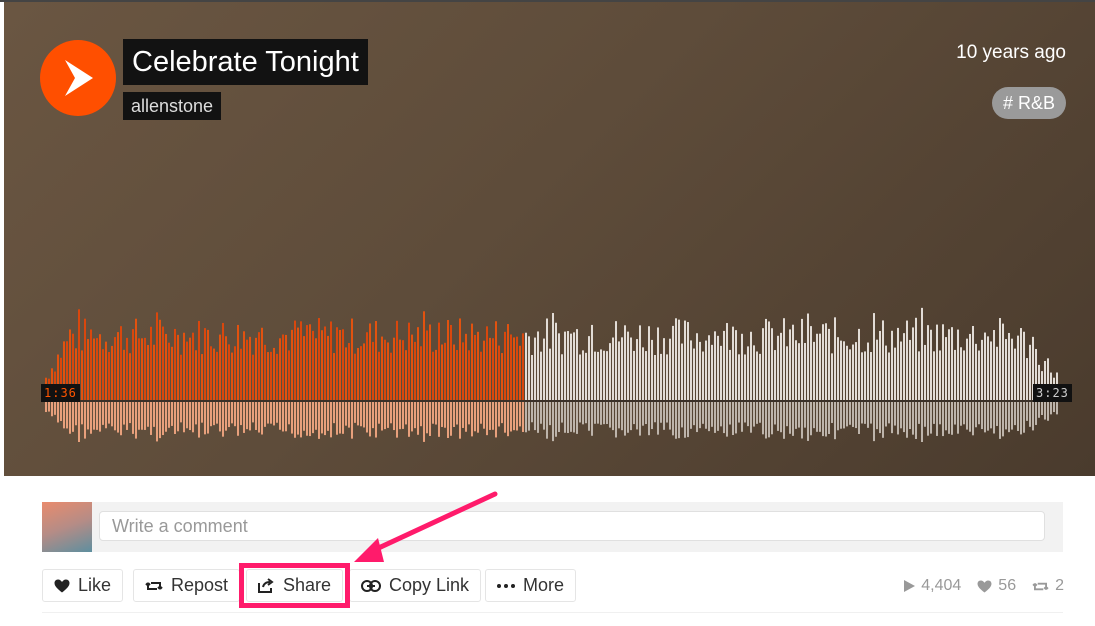 This screenshot has height=626, width=1095. I want to click on comment-input, so click(572, 526).